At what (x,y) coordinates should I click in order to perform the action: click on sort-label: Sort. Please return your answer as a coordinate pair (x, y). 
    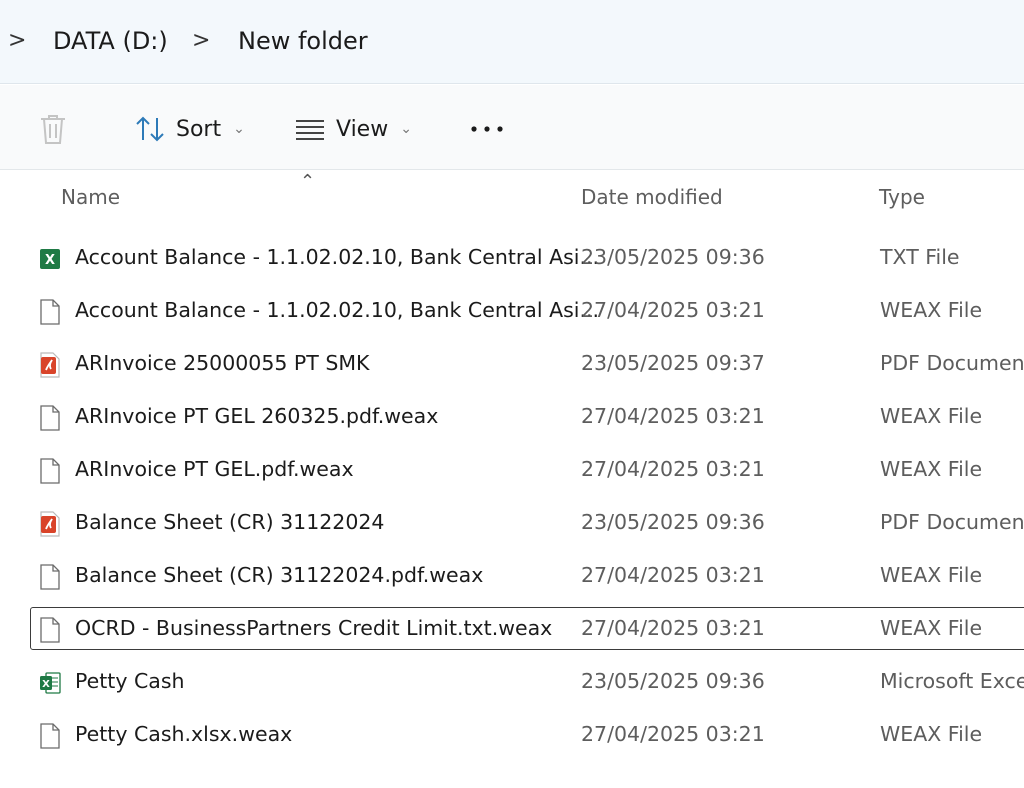
    Looking at the image, I should click on (199, 129).